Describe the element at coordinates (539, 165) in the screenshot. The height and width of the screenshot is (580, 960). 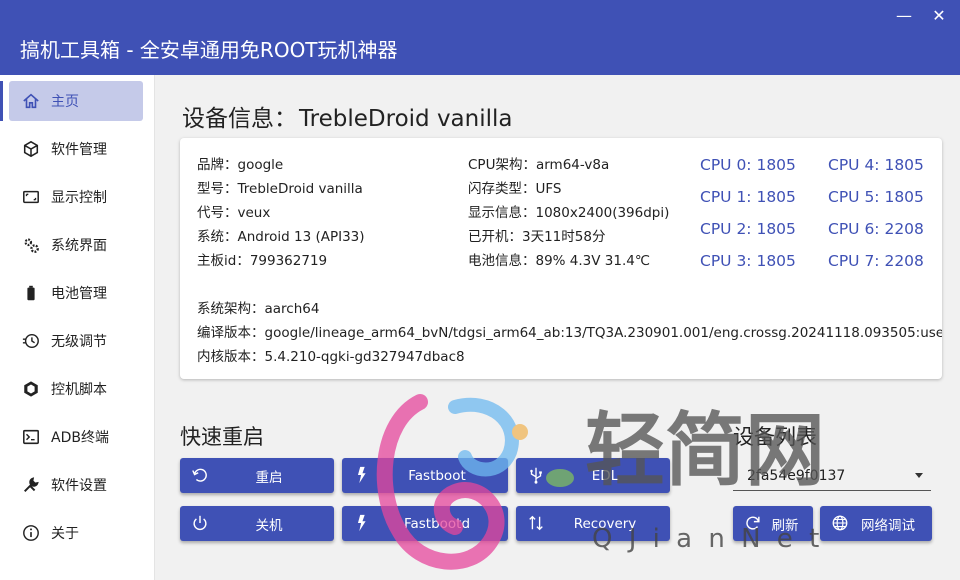
I see `info-cpu-arch: CPU架构：arm64-v8a` at that location.